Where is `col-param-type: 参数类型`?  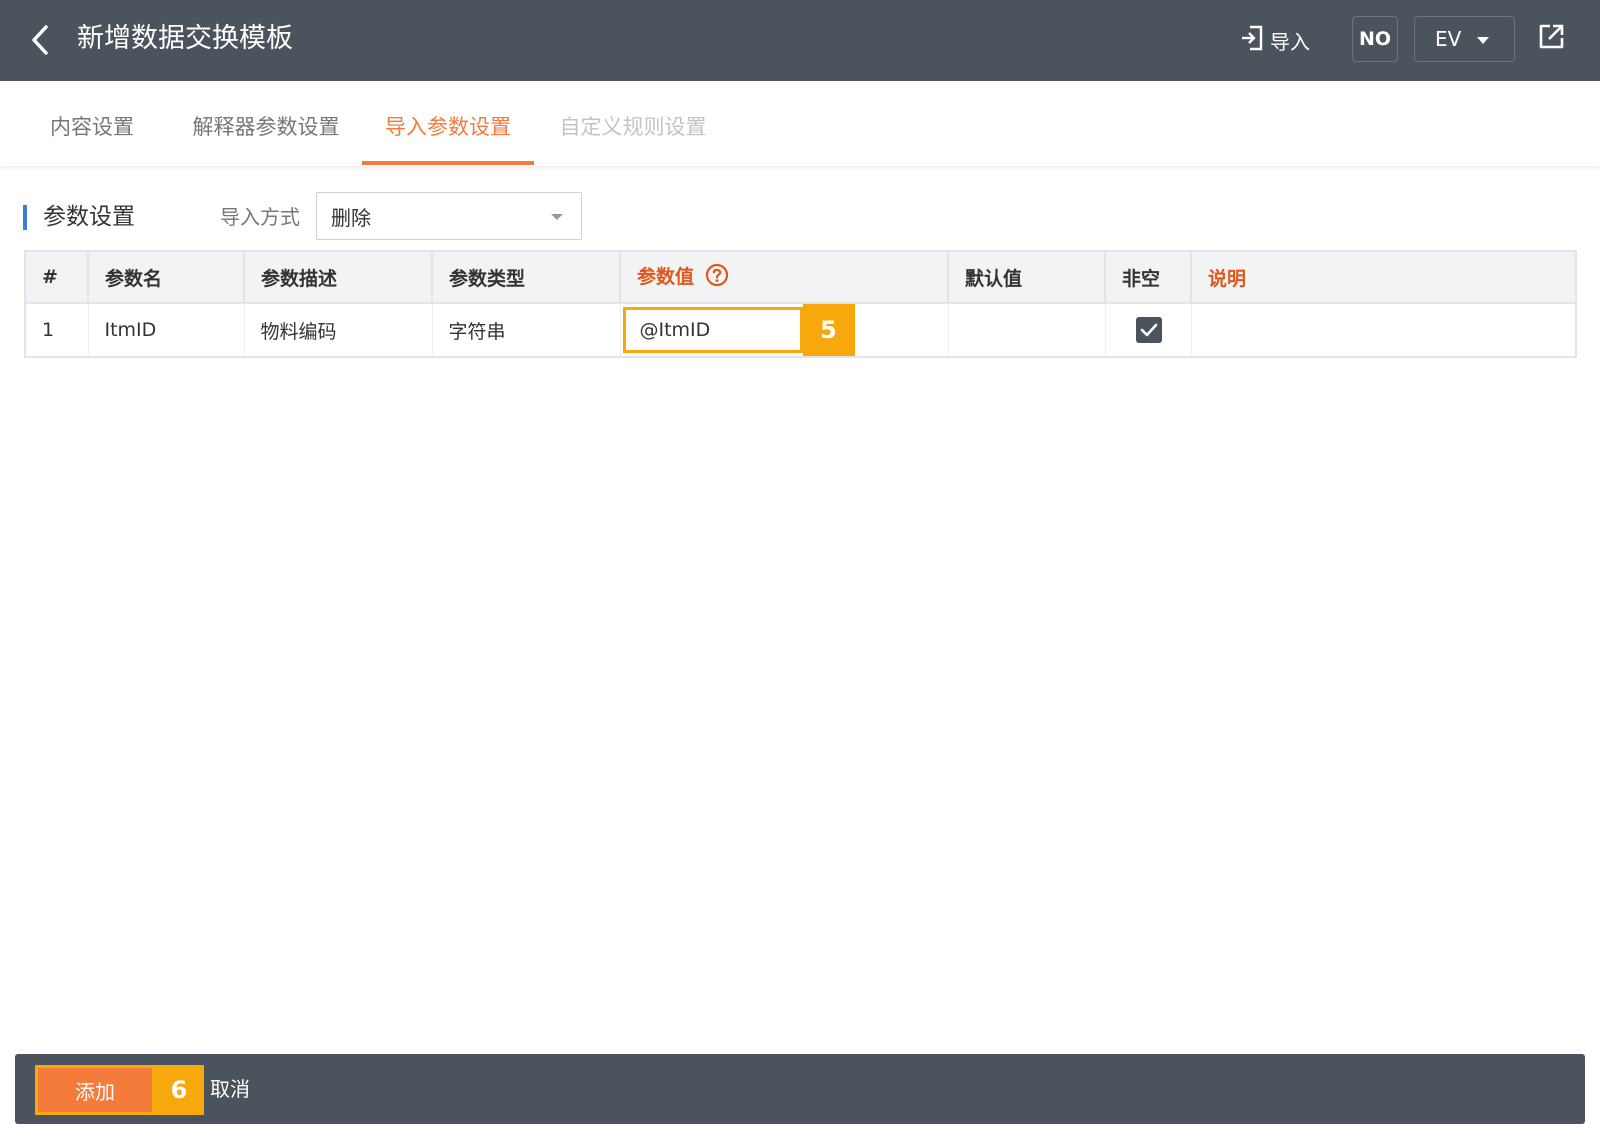 col-param-type: 参数类型 is located at coordinates (526, 277).